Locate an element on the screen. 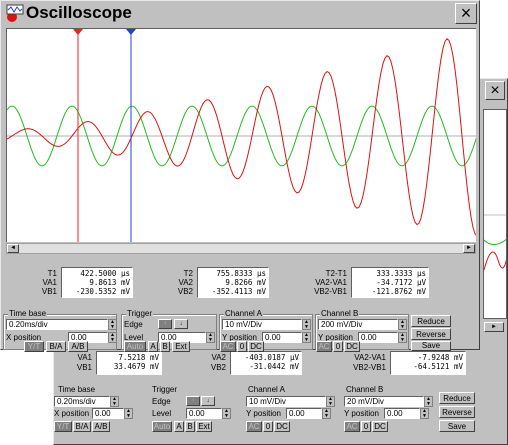  readout-delta: 333.3333 µs -34.7172 µV -121.8762 mV is located at coordinates (390, 282).